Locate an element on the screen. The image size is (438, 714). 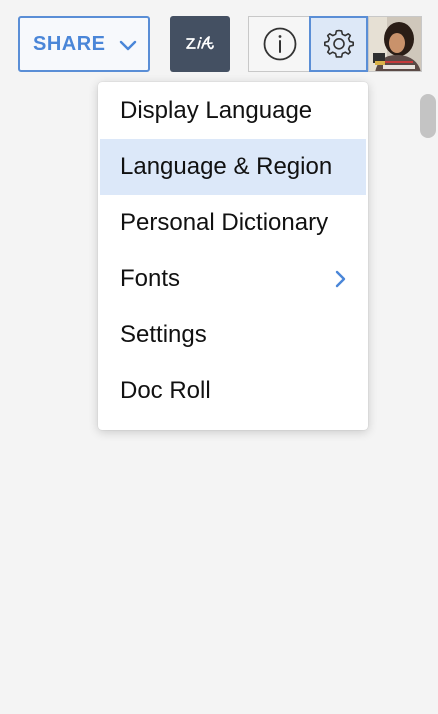
info-button is located at coordinates (279, 44).